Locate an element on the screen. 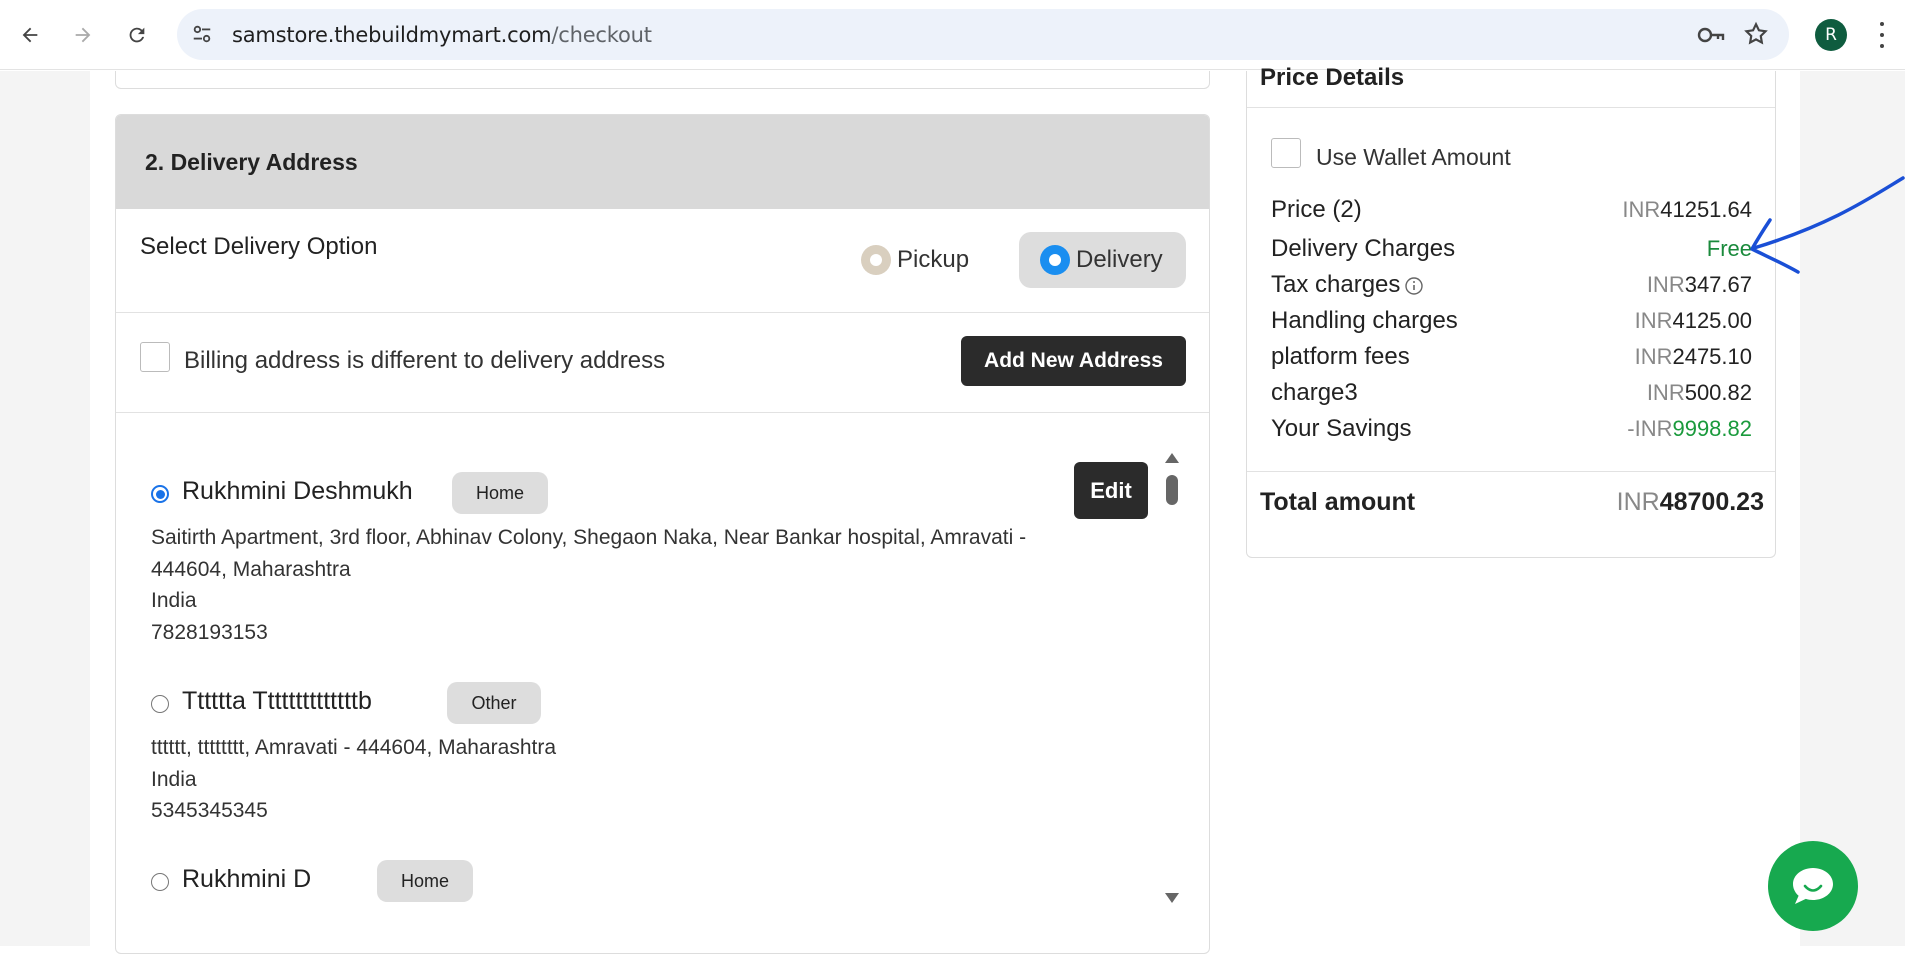 This screenshot has height=954, width=1905. handling-charges-label: Handling charges is located at coordinates (1364, 320).